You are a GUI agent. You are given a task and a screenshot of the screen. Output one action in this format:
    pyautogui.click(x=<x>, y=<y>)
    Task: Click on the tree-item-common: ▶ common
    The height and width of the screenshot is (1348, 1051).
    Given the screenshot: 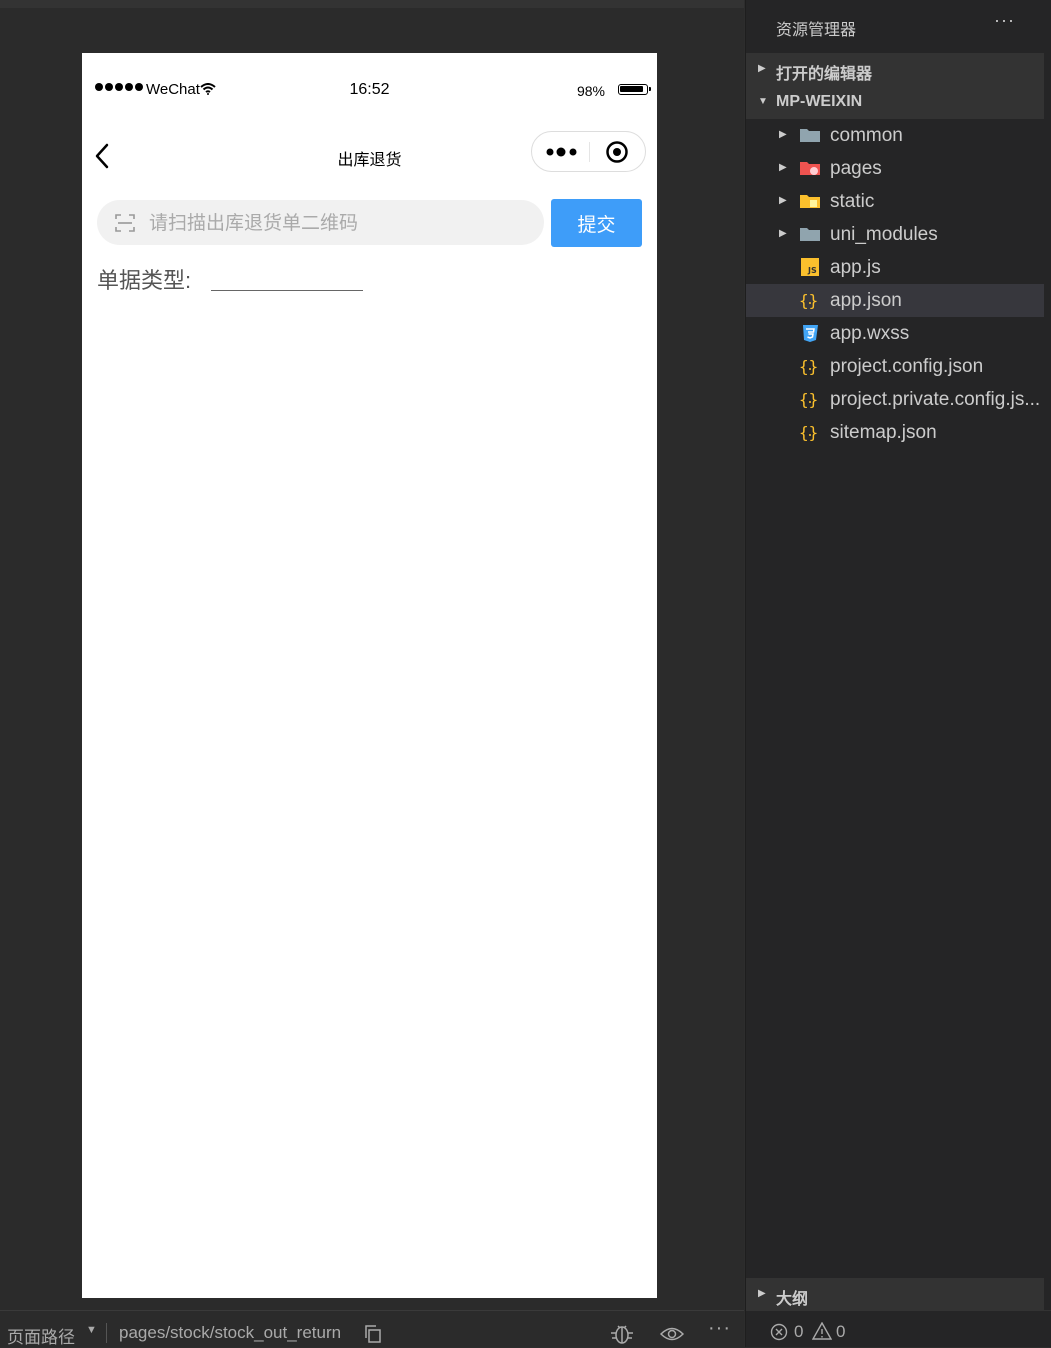 What is the action you would take?
    pyautogui.click(x=895, y=135)
    